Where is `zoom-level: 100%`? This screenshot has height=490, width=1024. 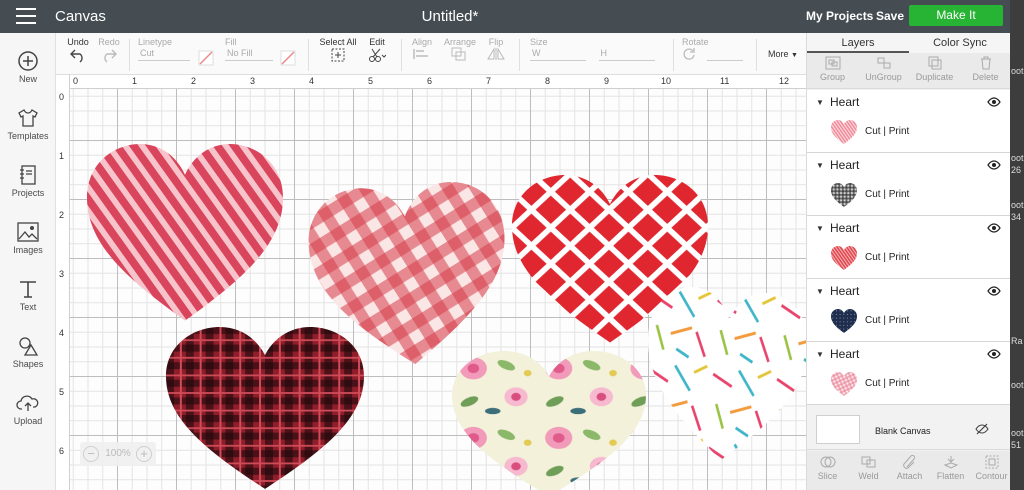 zoom-level: 100% is located at coordinates (118, 453).